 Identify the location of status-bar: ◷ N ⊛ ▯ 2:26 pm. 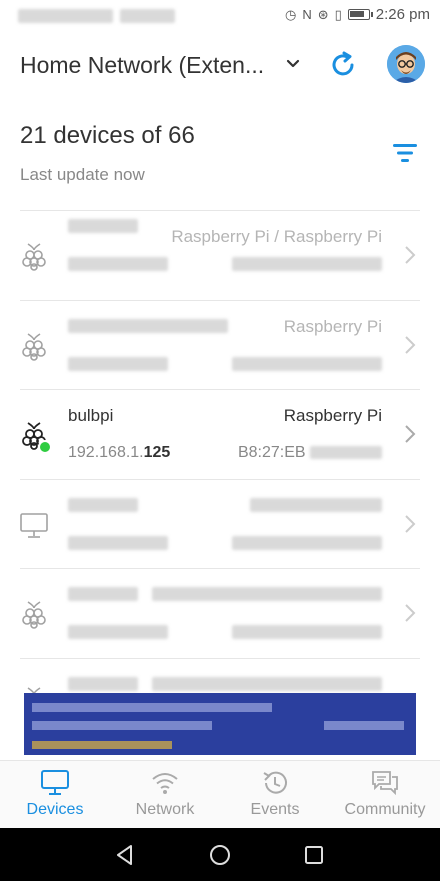
(220, 16).